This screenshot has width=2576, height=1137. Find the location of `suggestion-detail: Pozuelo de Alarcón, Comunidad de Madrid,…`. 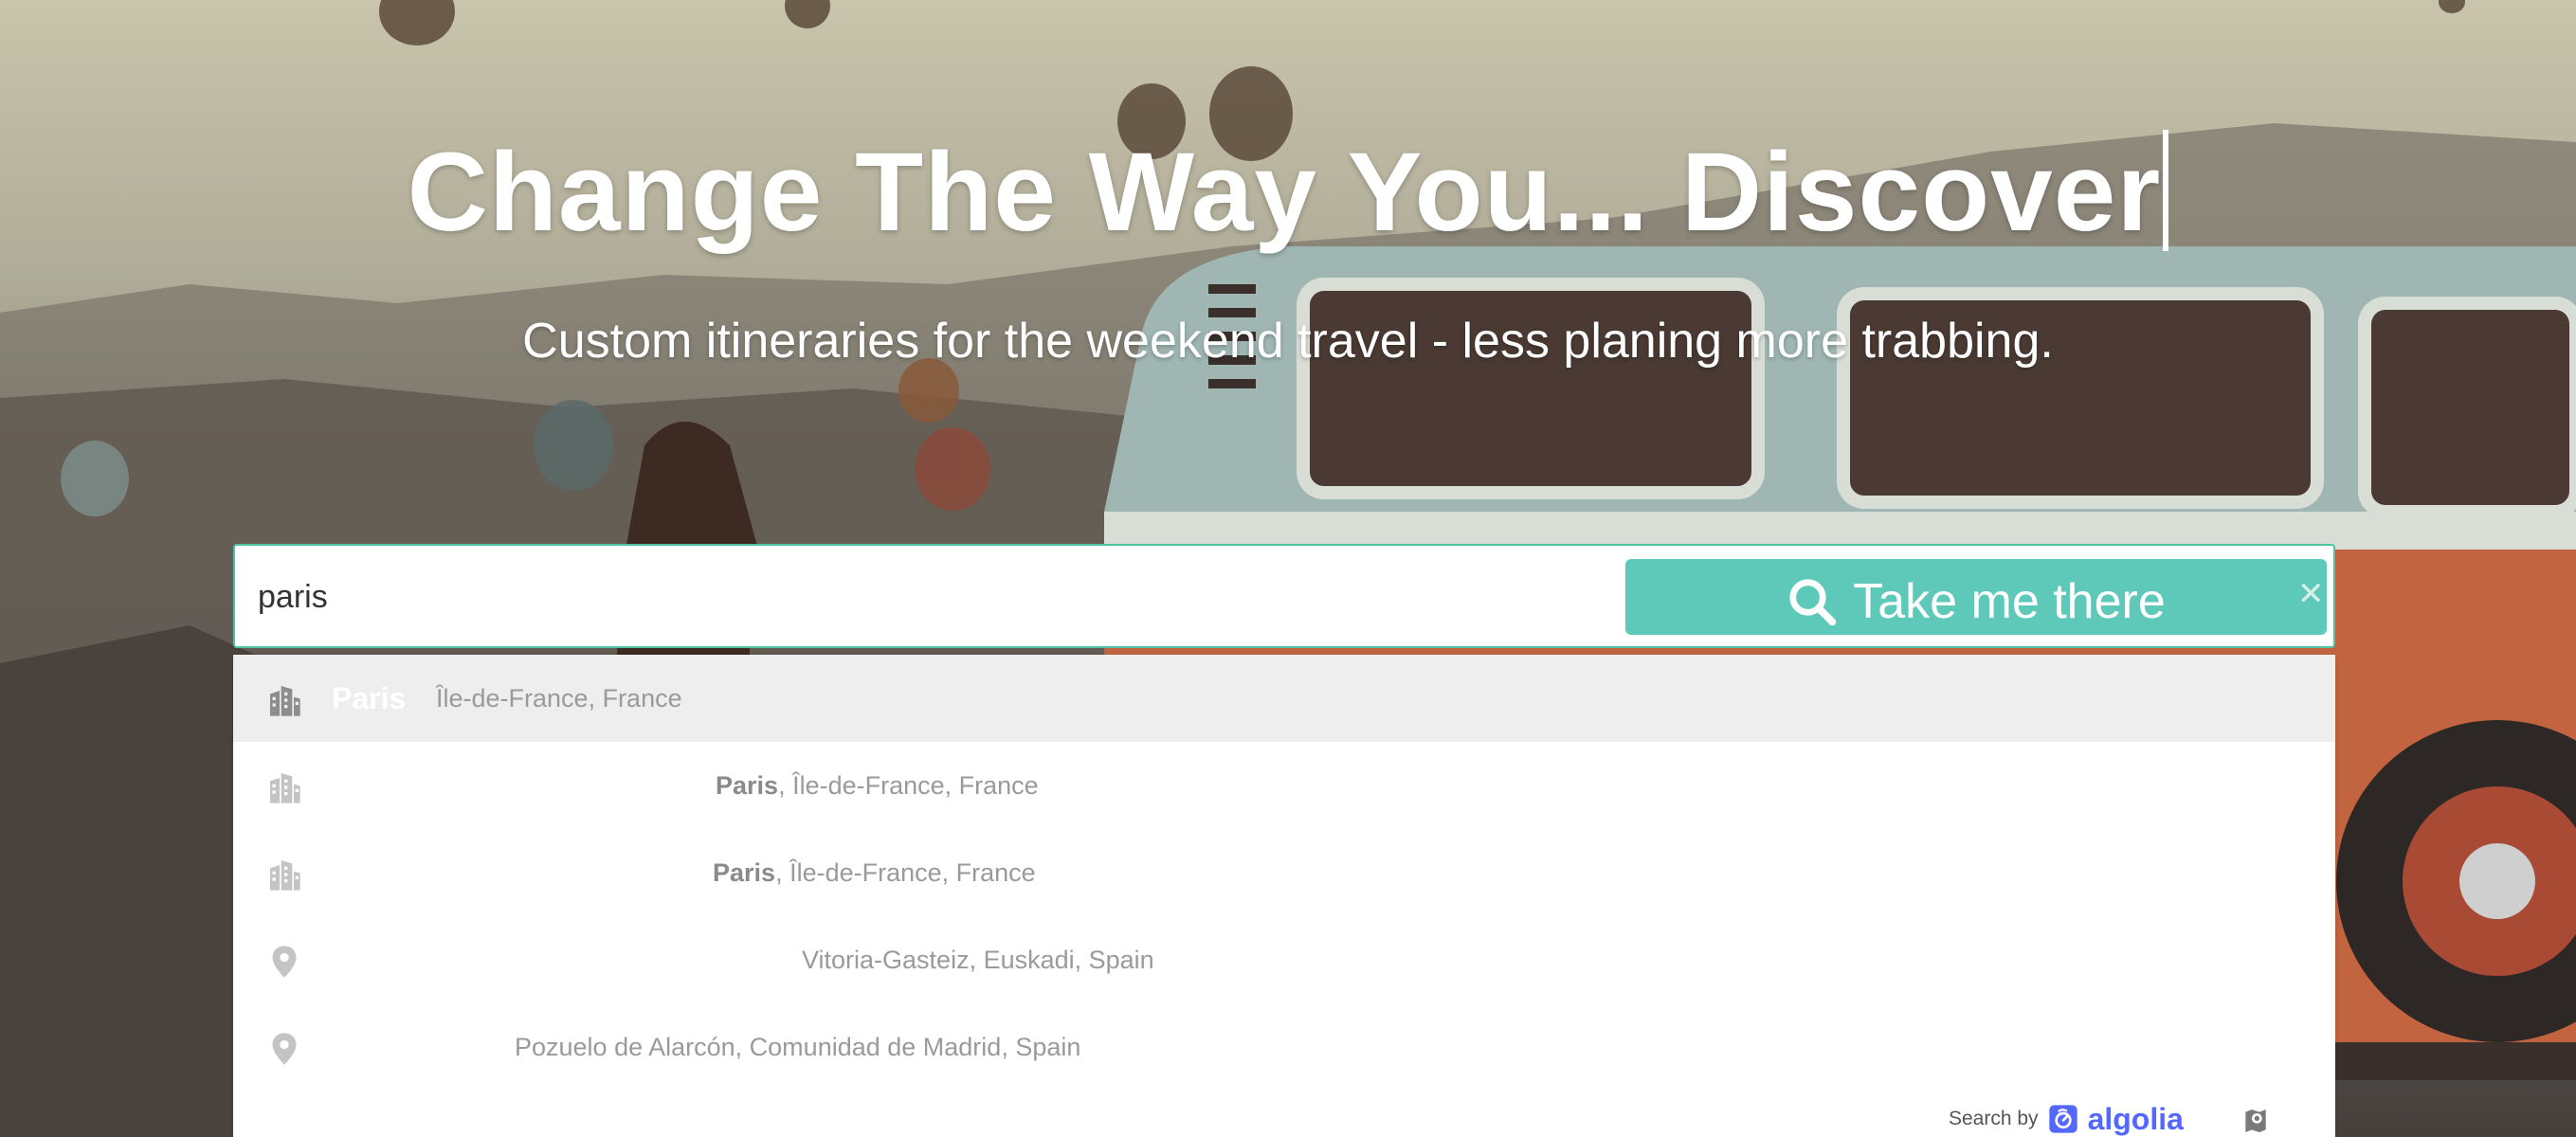

suggestion-detail: Pozuelo de Alarcón, Comunidad de Madrid,… is located at coordinates (798, 1047).